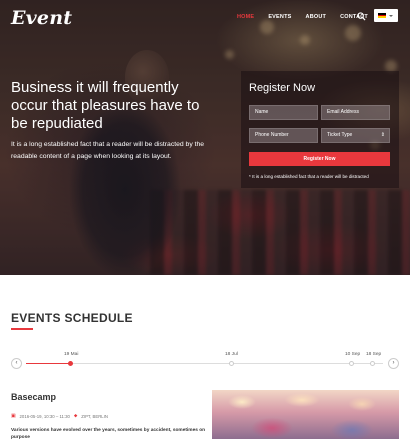 Image resolution: width=410 pixels, height=439 pixels. Describe the element at coordinates (305, 414) in the screenshot. I see `event-image` at that location.